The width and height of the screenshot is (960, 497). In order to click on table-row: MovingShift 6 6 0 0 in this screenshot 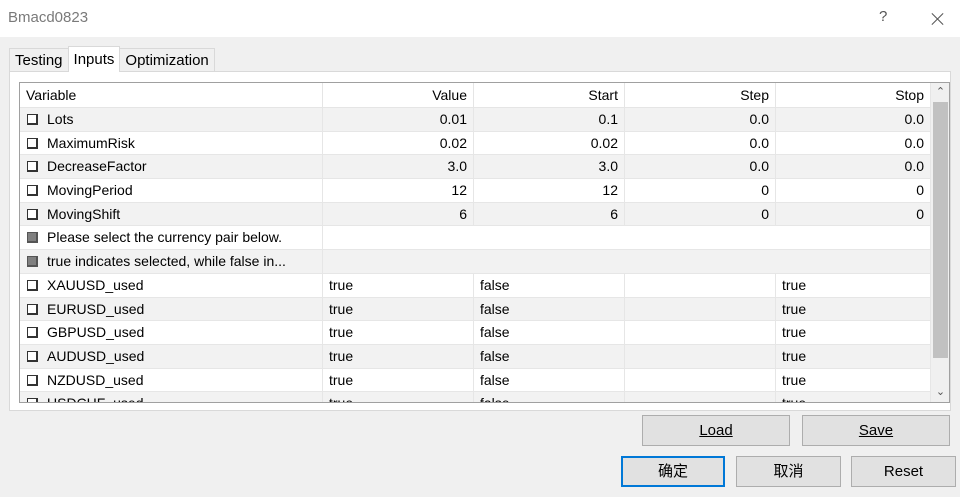, I will do `click(475, 214)`.